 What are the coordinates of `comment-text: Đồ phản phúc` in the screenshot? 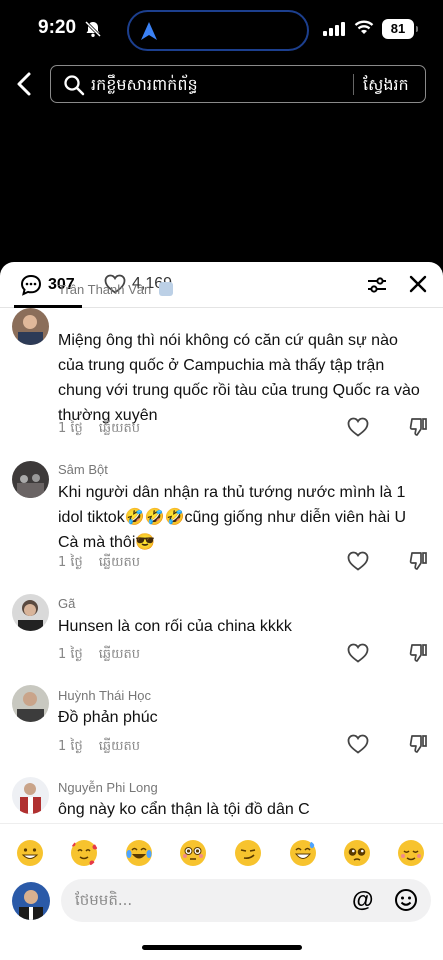 It's located at (108, 717).